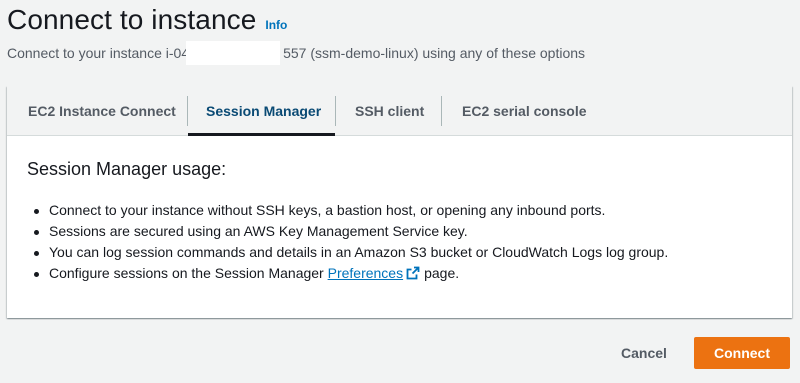  I want to click on connect-button: Connect, so click(742, 353).